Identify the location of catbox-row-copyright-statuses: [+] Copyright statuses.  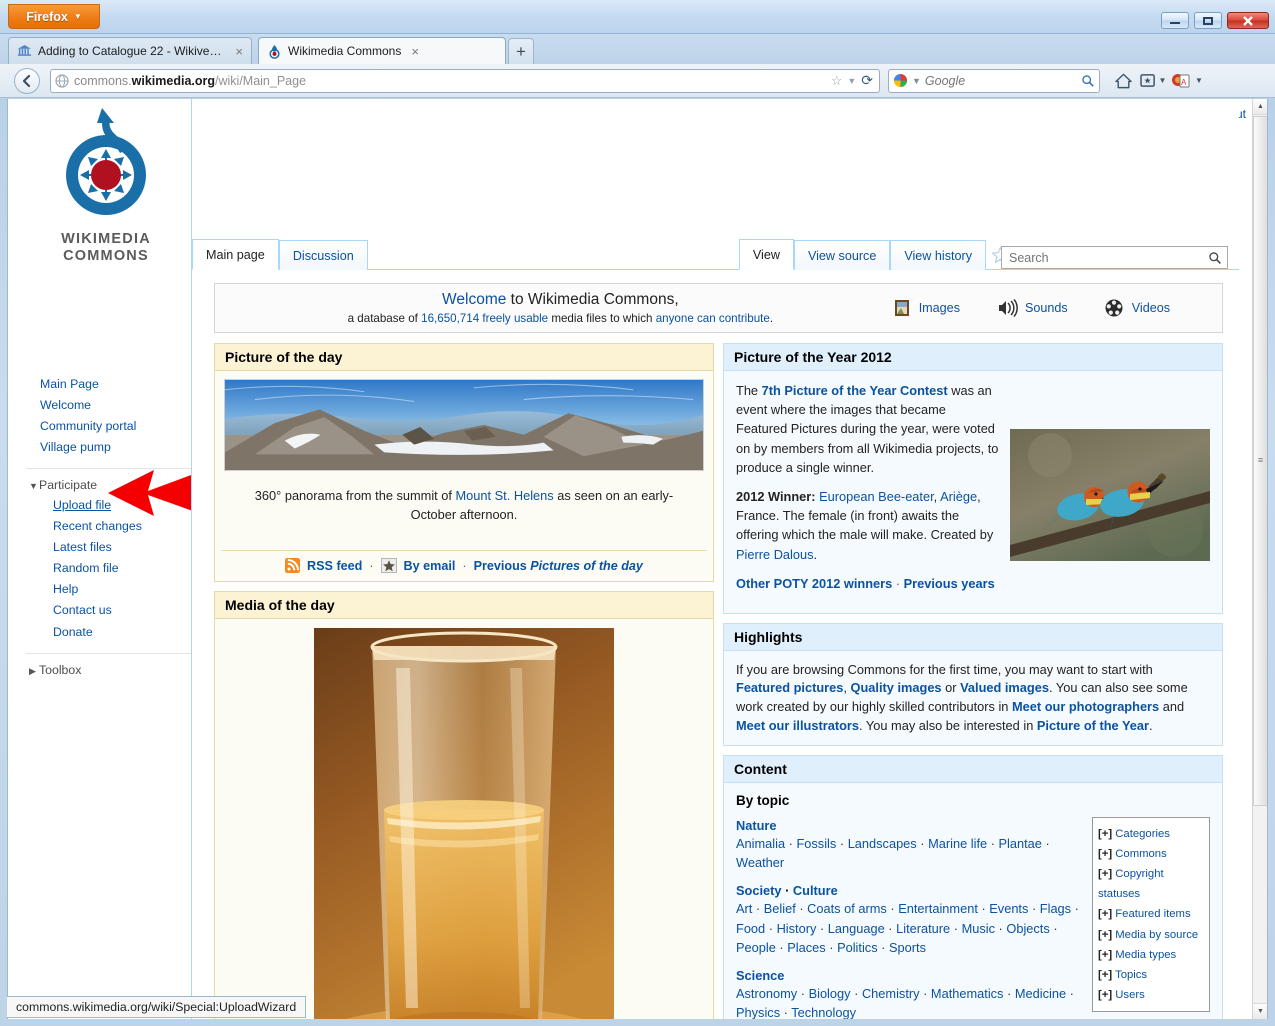
(1151, 884).